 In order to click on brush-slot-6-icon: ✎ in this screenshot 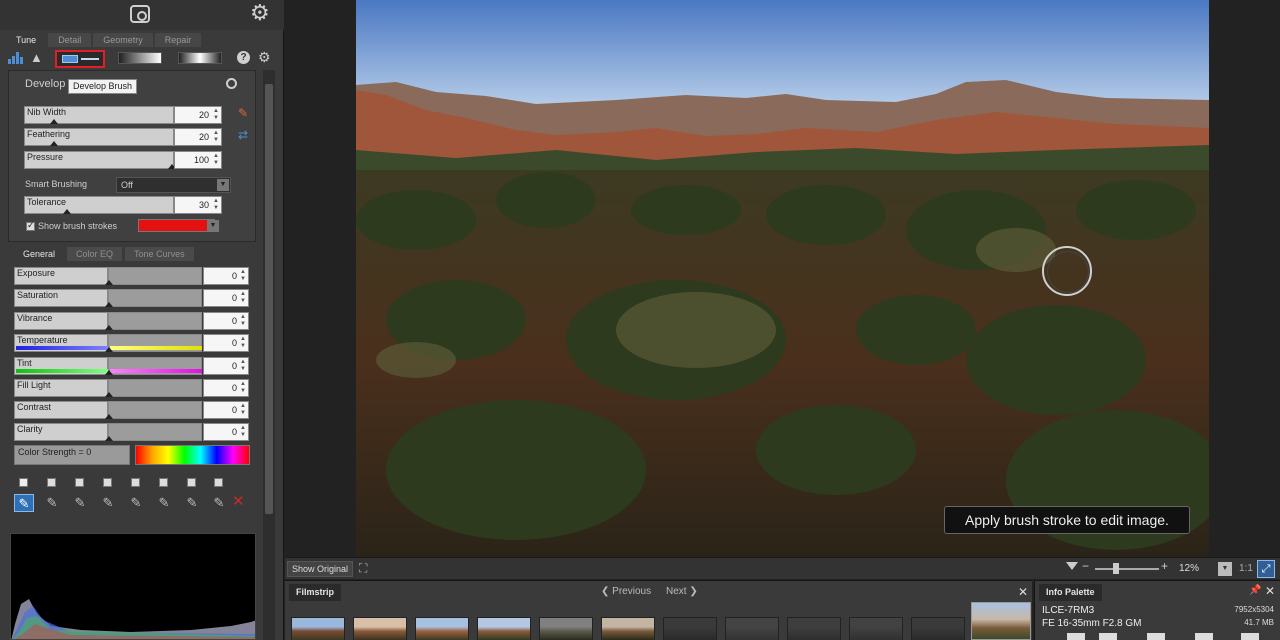, I will do `click(164, 503)`.